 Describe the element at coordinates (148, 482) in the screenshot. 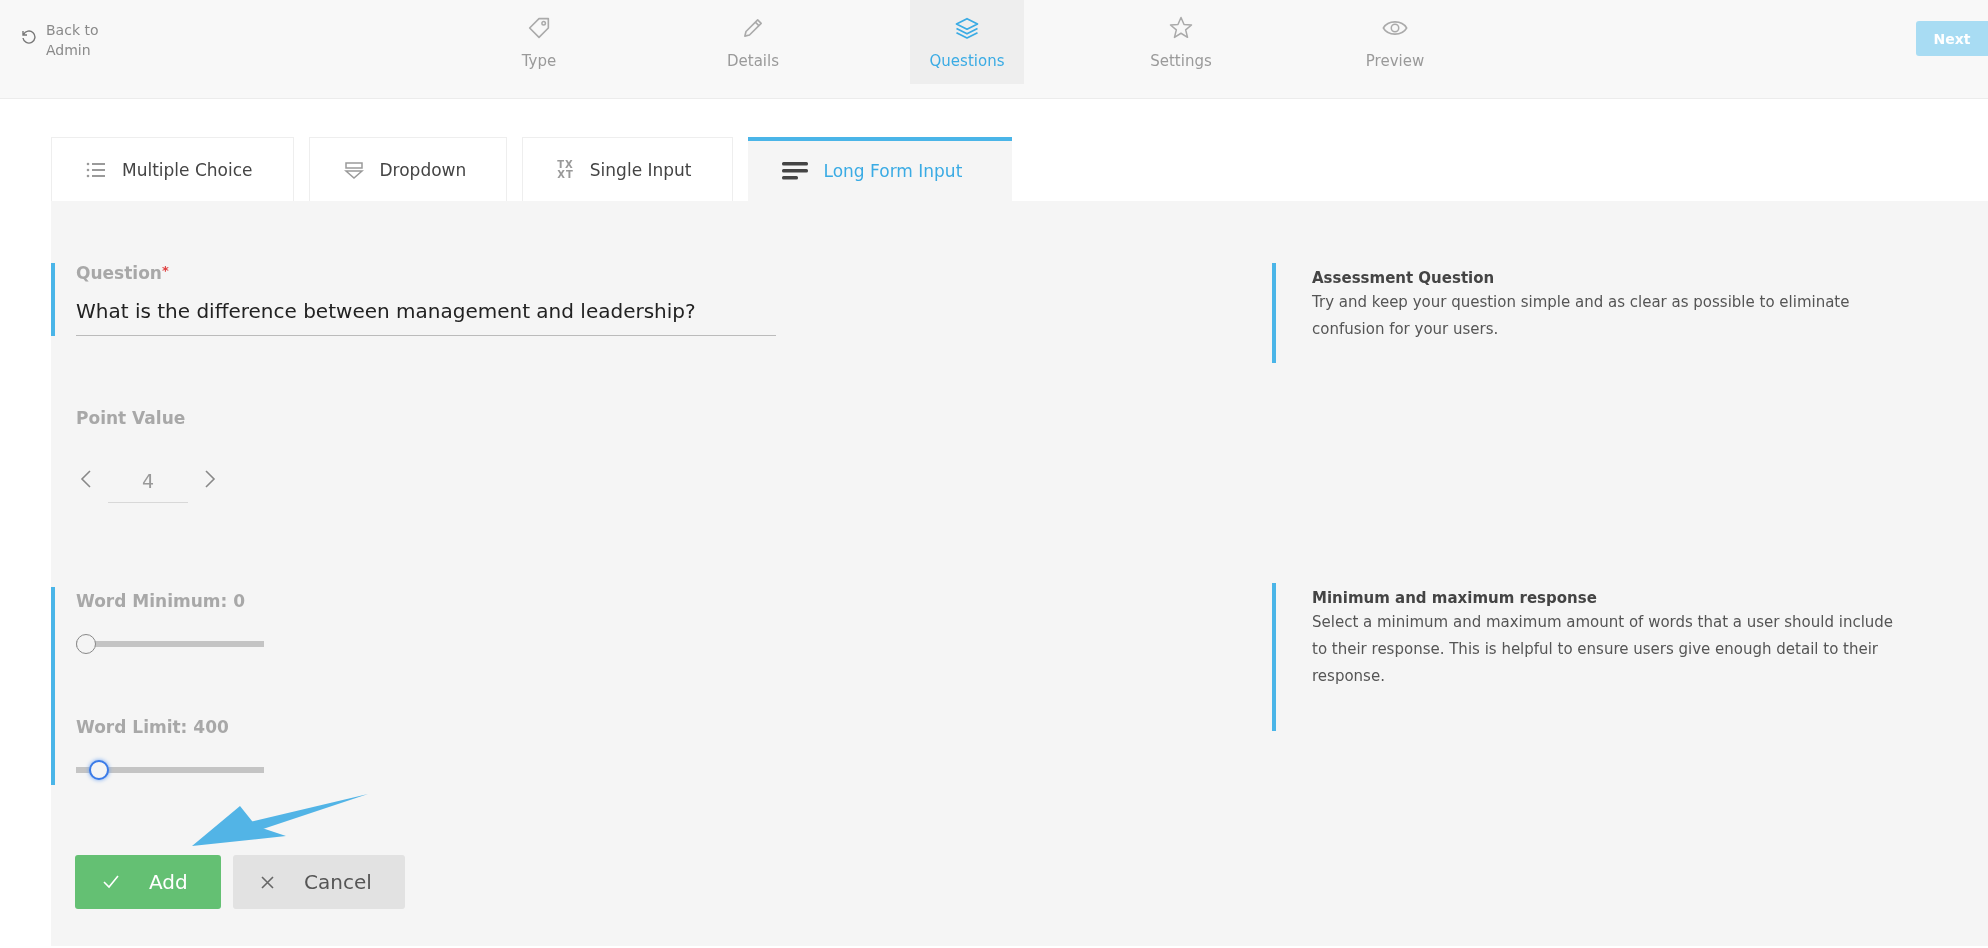

I see `point-value-field: 4` at that location.